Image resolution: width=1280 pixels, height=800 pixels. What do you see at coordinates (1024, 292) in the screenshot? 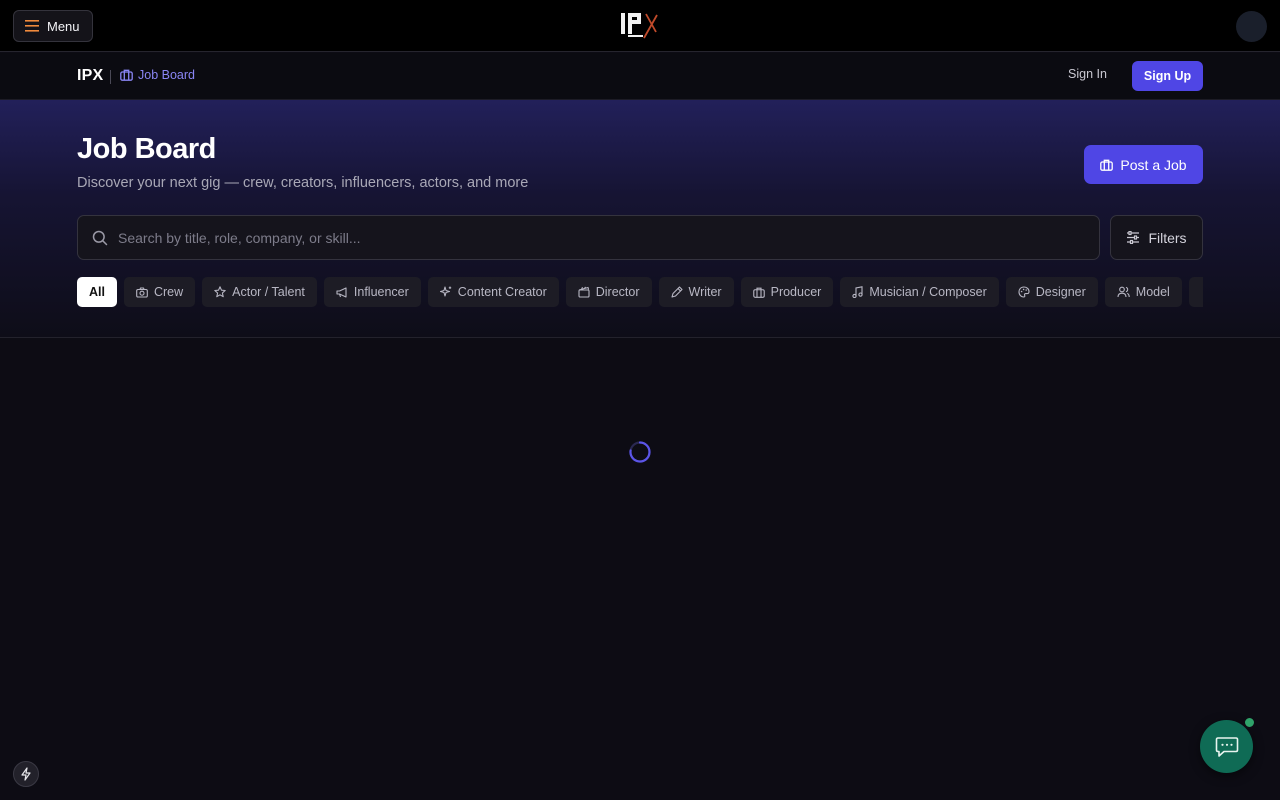
I see `palette-icon` at bounding box center [1024, 292].